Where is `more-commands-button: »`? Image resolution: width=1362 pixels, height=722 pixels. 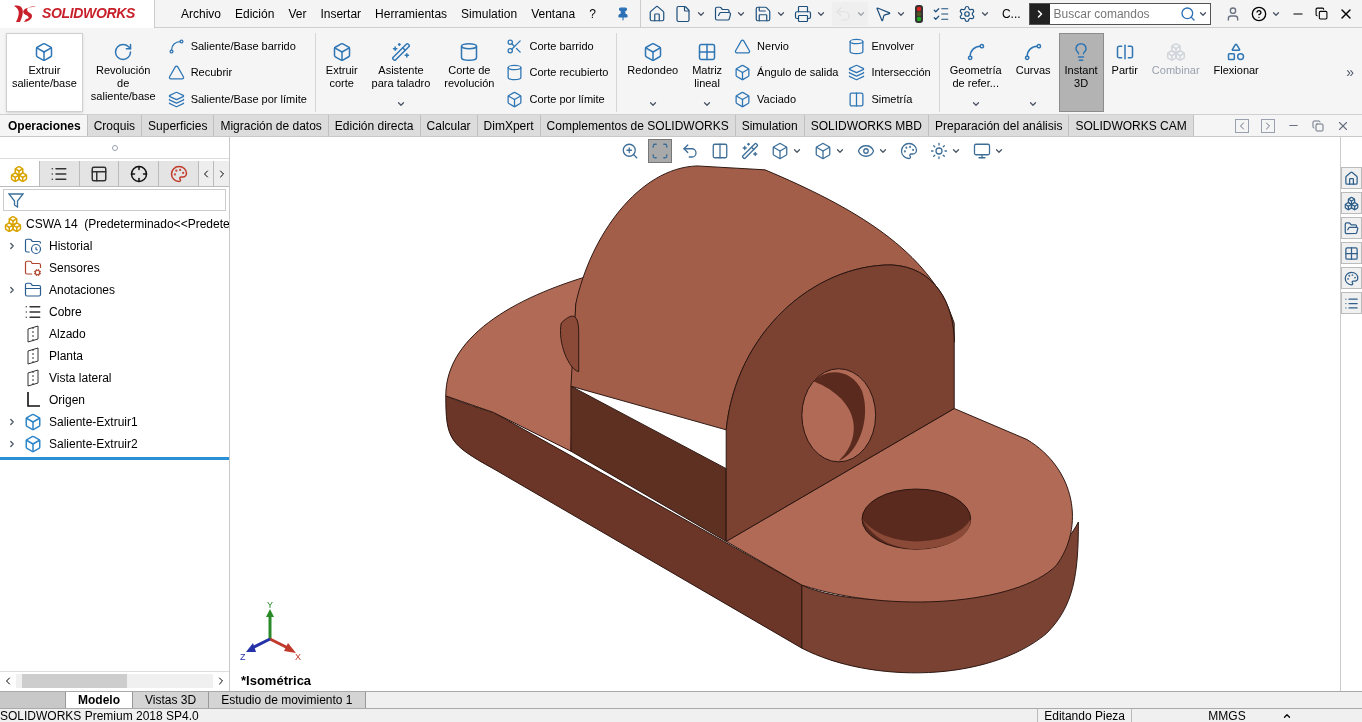 more-commands-button: » is located at coordinates (1350, 72).